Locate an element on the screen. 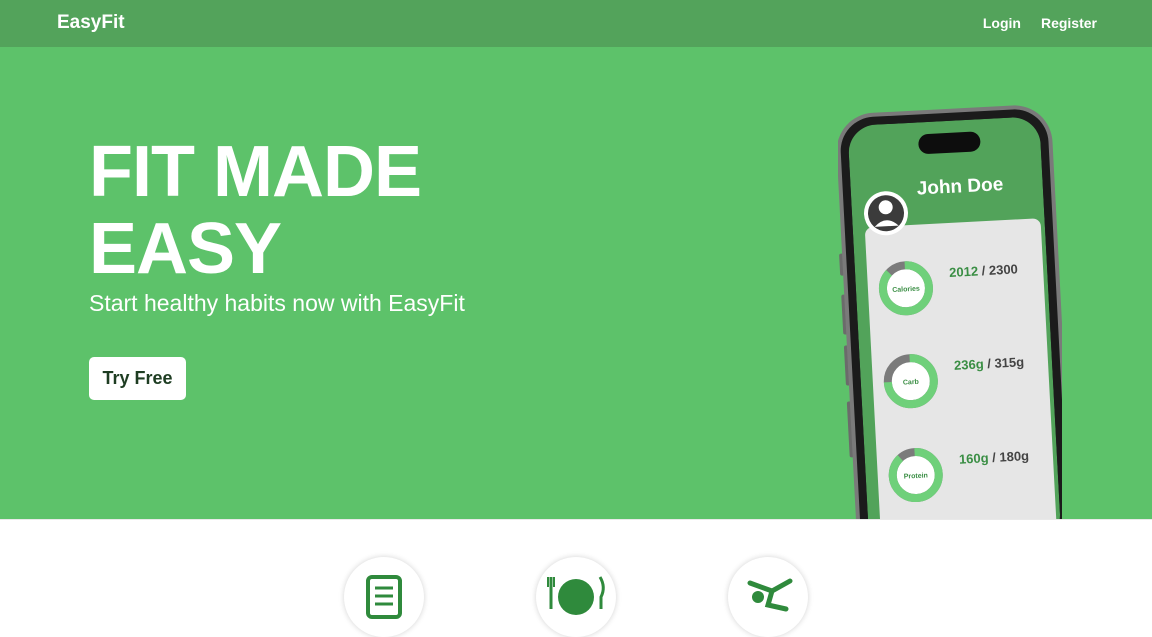 The image size is (1152, 637). try-free-button: Try Free is located at coordinates (137, 378).